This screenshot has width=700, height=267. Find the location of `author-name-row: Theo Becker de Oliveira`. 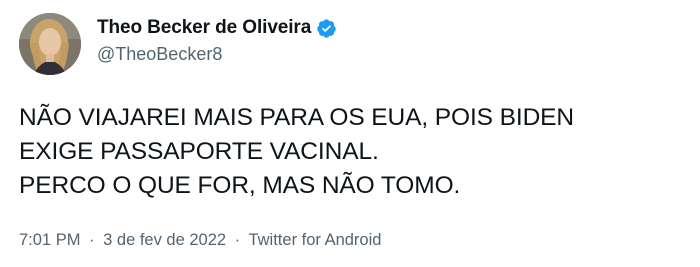

author-name-row: Theo Becker de Oliveira is located at coordinates (217, 28).